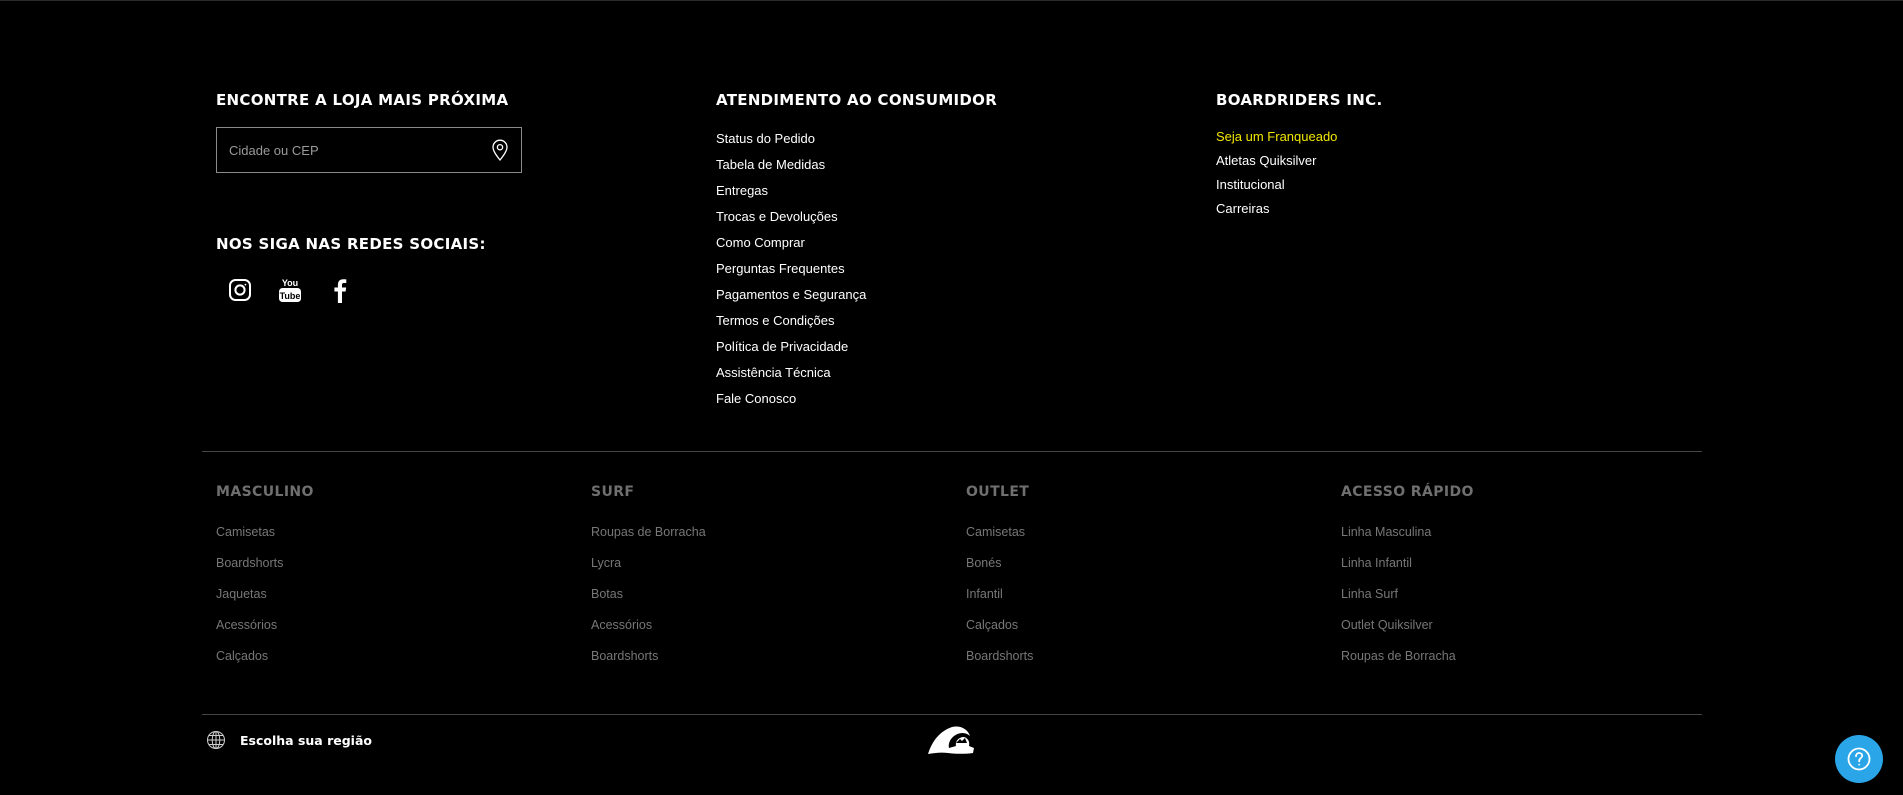  What do you see at coordinates (997, 492) in the screenshot?
I see `outlet-title: OUTLET` at bounding box center [997, 492].